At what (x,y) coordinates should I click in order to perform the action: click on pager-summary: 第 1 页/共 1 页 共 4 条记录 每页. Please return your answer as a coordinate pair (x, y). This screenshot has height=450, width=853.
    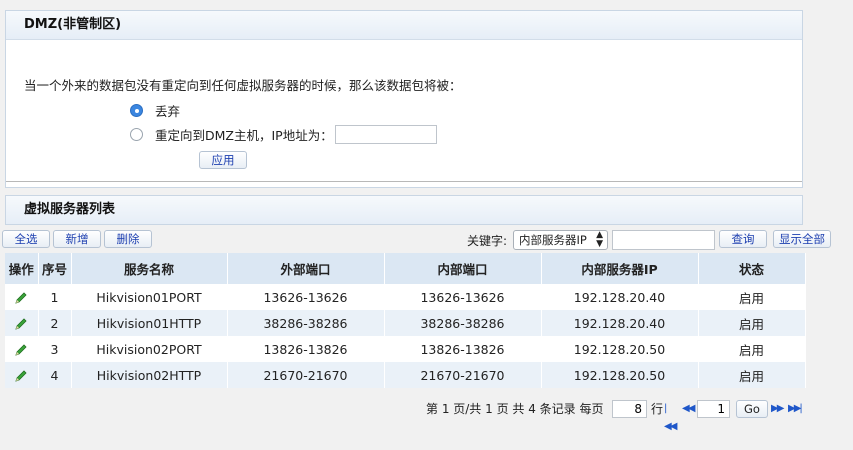
    Looking at the image, I should click on (515, 409).